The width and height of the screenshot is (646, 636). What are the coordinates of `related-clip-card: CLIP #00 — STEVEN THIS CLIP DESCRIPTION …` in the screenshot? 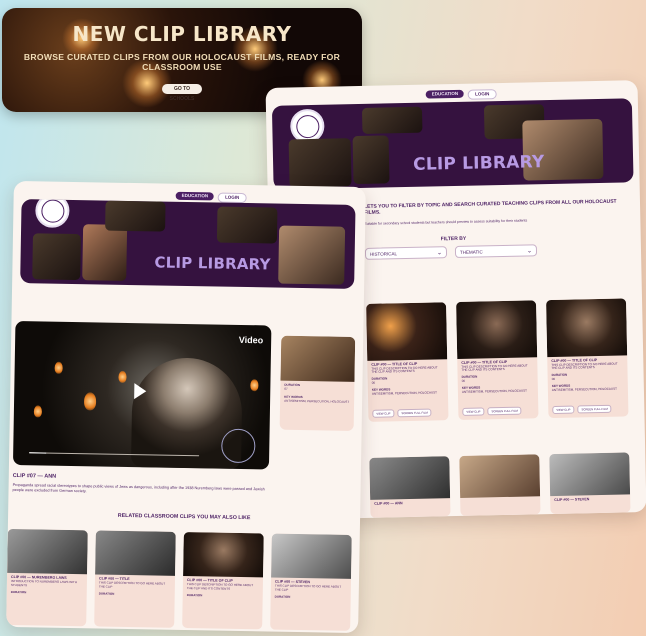 It's located at (311, 582).